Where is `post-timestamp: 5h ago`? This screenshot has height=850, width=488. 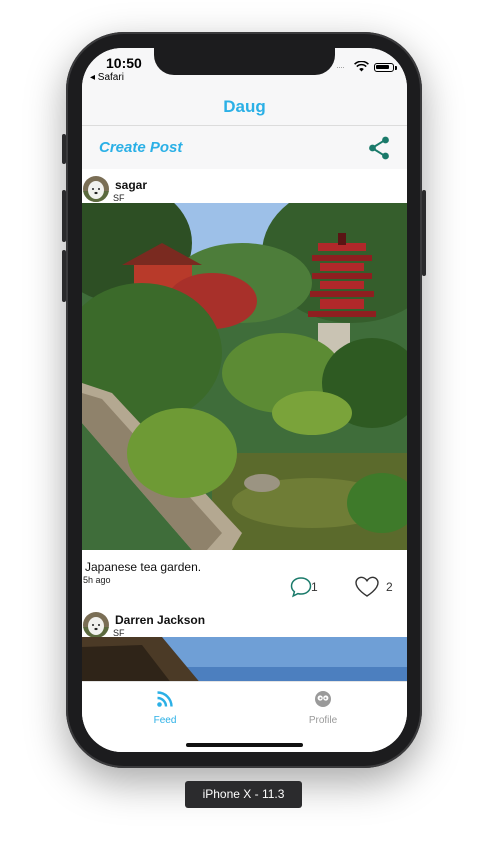 post-timestamp: 5h ago is located at coordinates (97, 580).